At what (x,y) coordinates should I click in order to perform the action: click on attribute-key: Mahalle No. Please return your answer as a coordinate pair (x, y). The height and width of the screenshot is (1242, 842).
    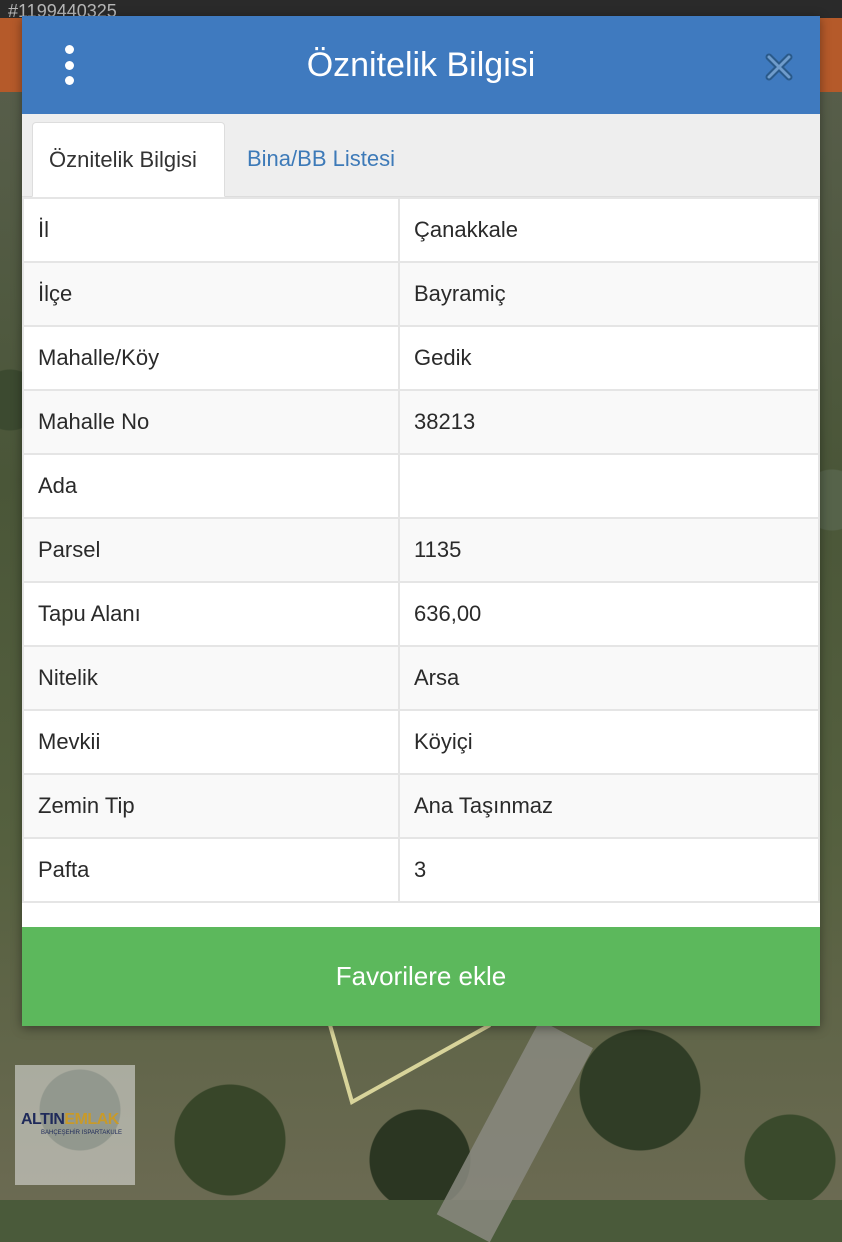
    Looking at the image, I should click on (211, 422).